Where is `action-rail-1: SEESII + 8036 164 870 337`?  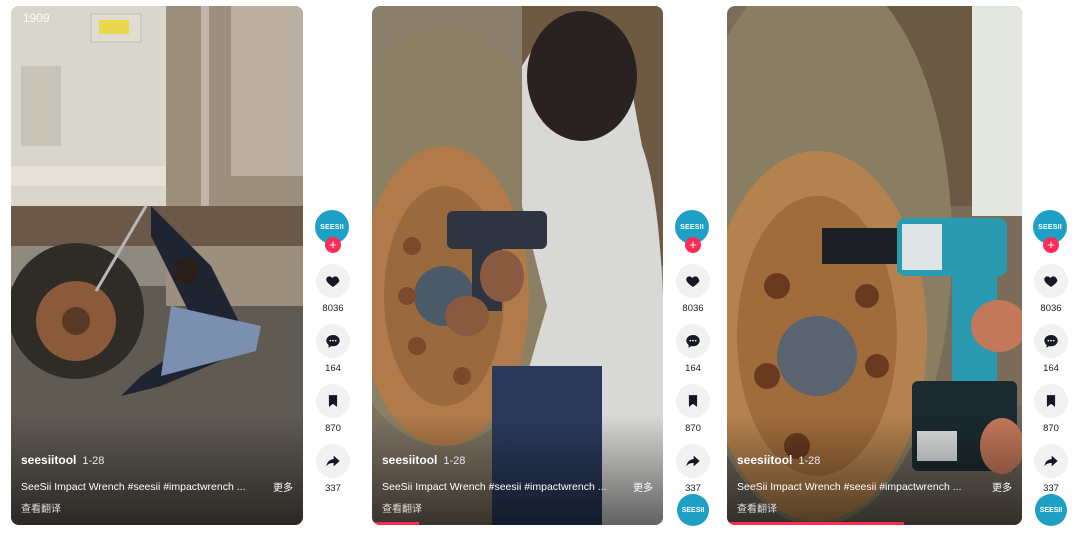
action-rail-1: SEESII + 8036 164 870 337 is located at coordinates (333, 352).